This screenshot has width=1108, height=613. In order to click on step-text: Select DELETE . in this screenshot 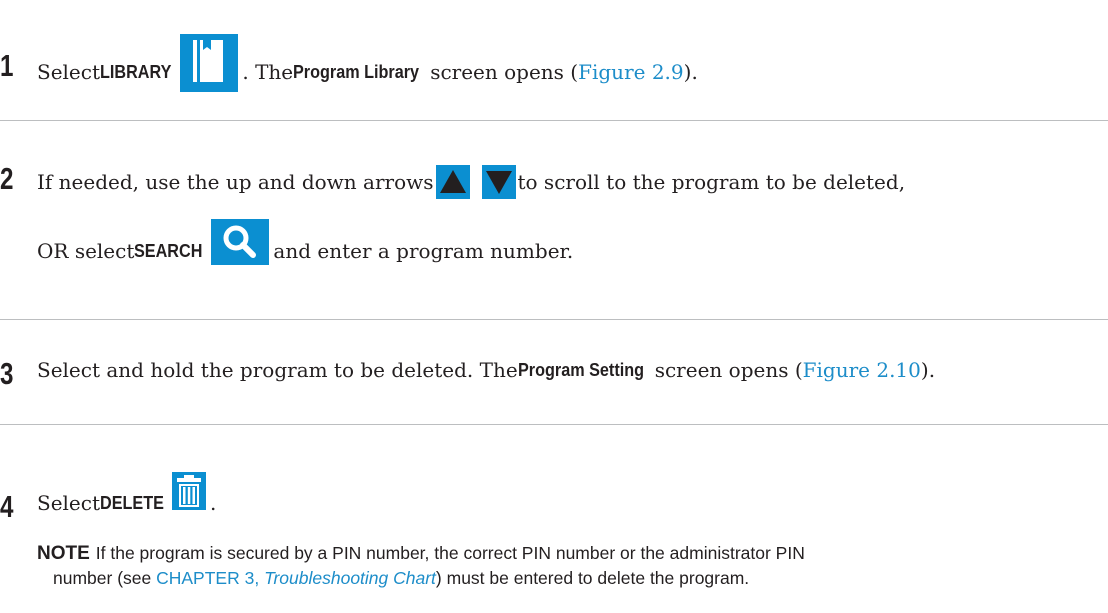, I will do `click(126, 492)`.